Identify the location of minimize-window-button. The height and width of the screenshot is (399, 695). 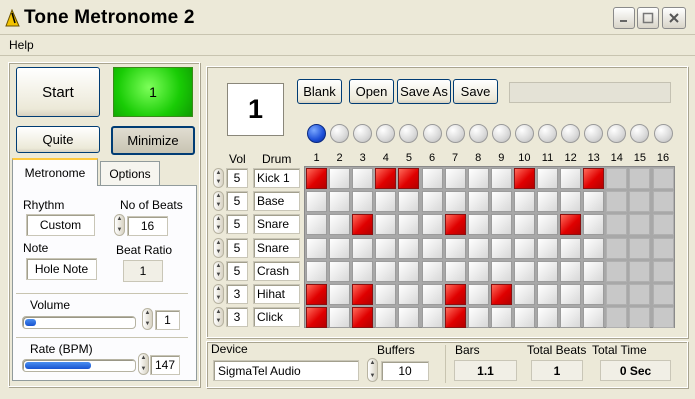
(624, 18).